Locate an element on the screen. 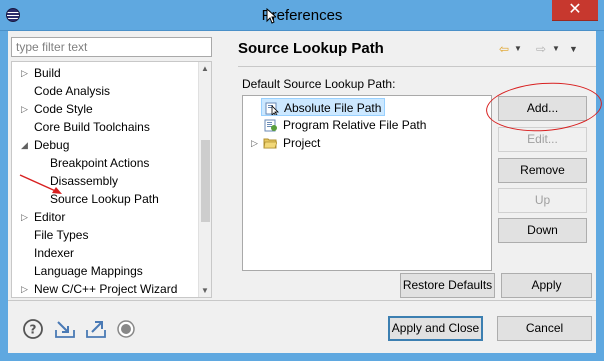 Image resolution: width=604 pixels, height=361 pixels. tree-item-debug: ◢ Debug is located at coordinates (45, 145).